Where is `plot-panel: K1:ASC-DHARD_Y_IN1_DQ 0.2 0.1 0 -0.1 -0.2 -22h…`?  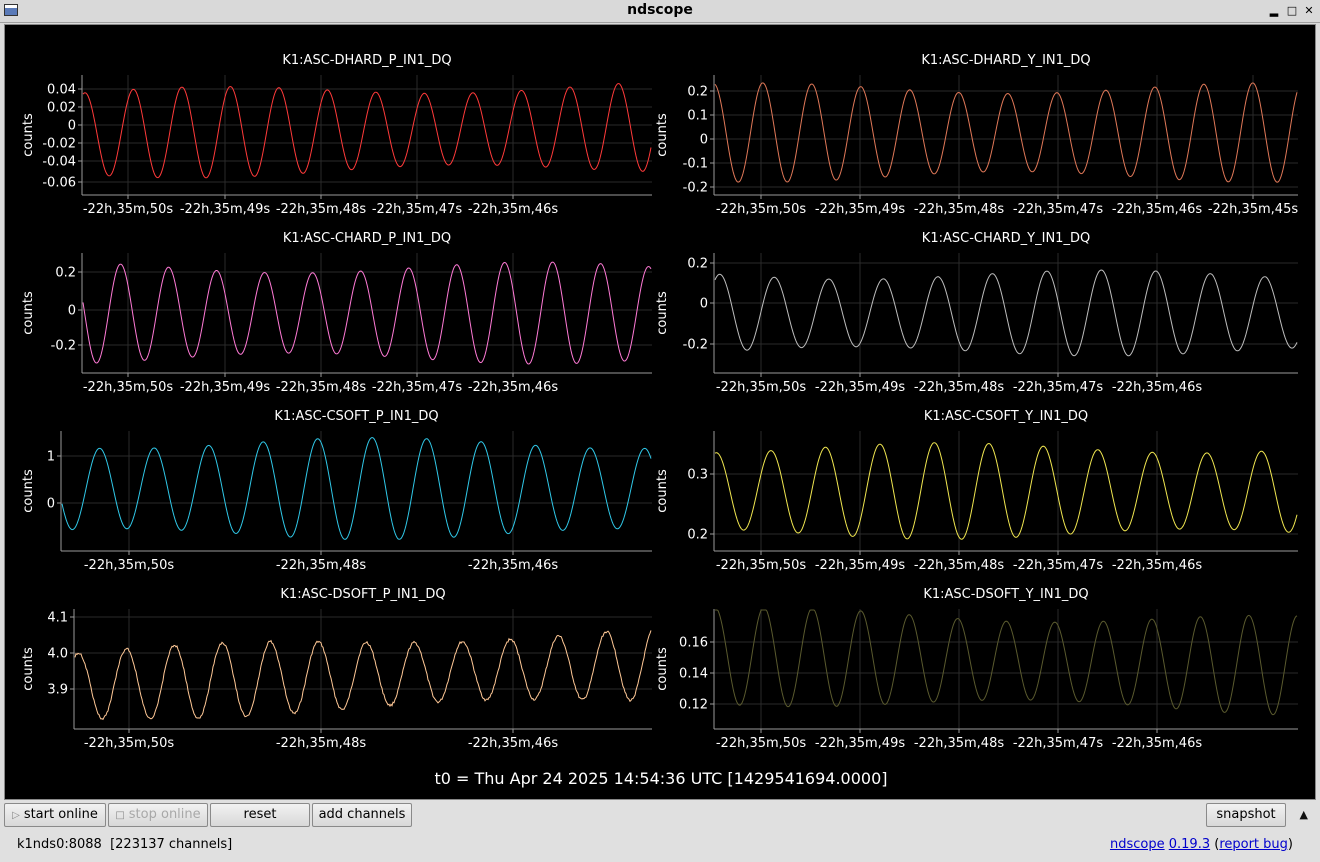 plot-panel: K1:ASC-DHARD_Y_IN1_DQ 0.2 0.1 0 -0.1 -0.2 -22h… is located at coordinates (976, 135).